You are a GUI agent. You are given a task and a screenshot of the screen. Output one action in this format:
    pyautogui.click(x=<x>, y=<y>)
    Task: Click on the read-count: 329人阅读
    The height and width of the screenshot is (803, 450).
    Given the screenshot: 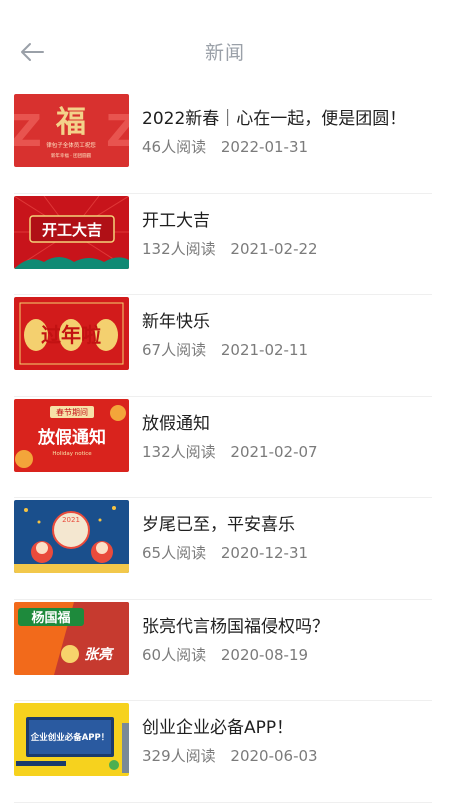 What is the action you would take?
    pyautogui.click(x=179, y=756)
    